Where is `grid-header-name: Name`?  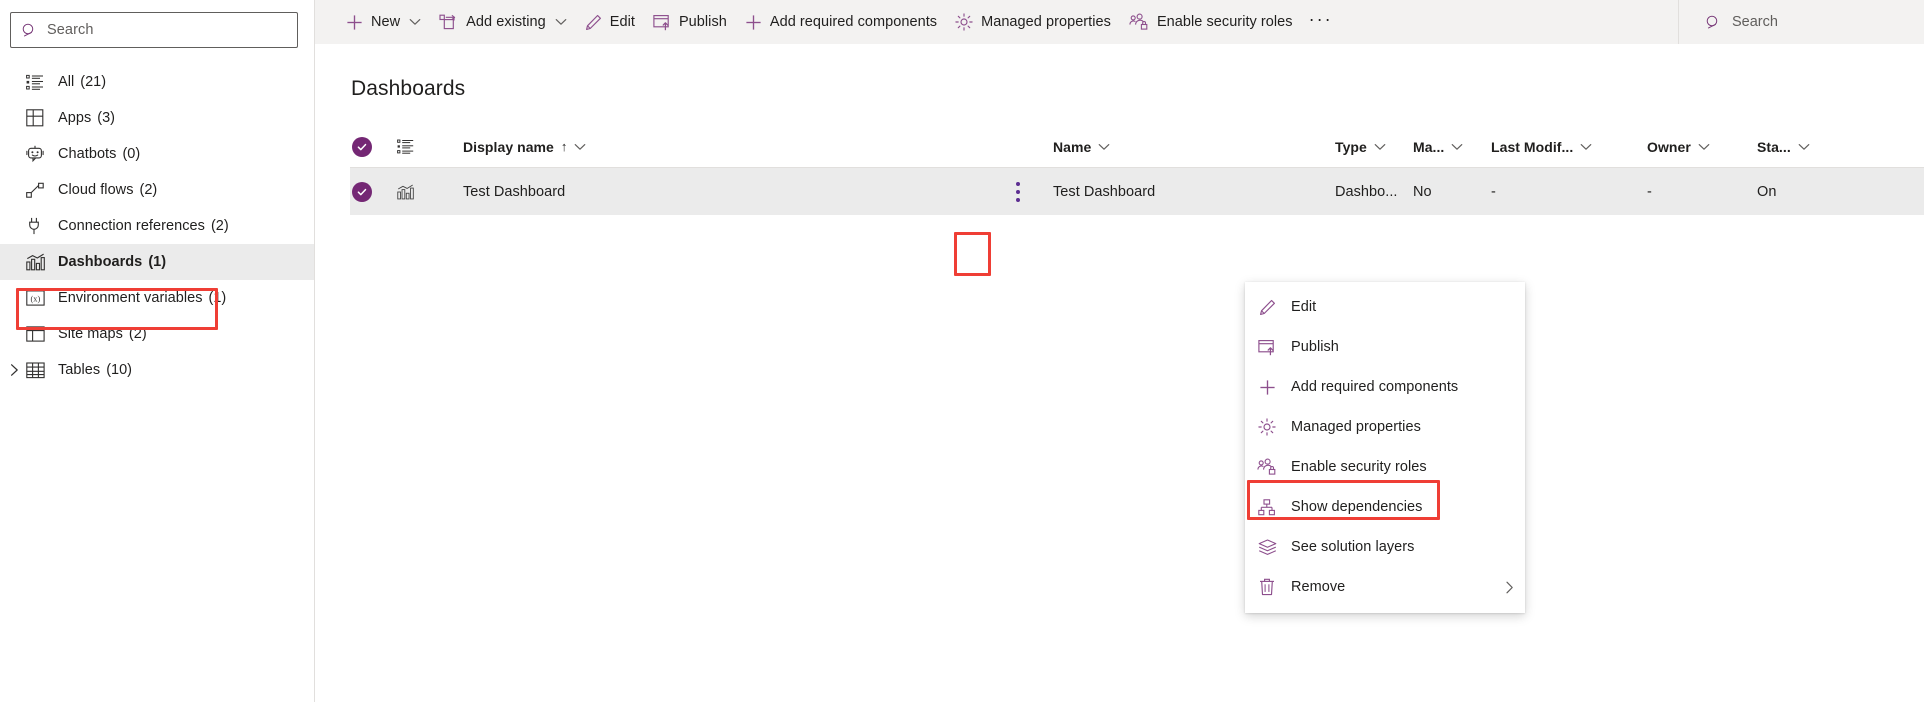 grid-header-name: Name is located at coordinates (1194, 147).